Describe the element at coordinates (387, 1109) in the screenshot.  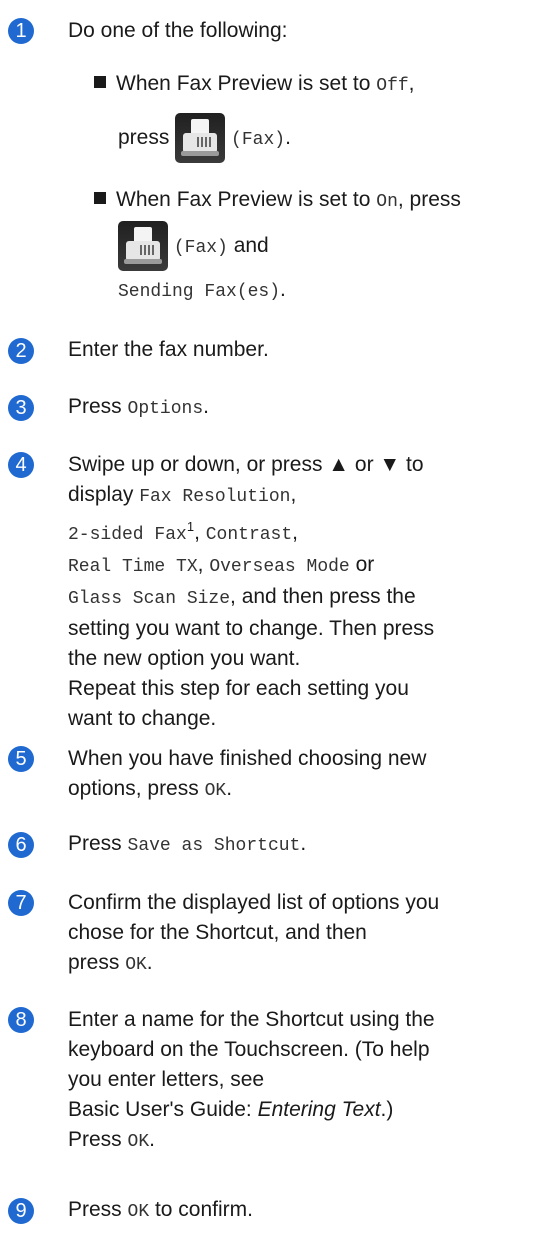
I see `punctuation: .)` at that location.